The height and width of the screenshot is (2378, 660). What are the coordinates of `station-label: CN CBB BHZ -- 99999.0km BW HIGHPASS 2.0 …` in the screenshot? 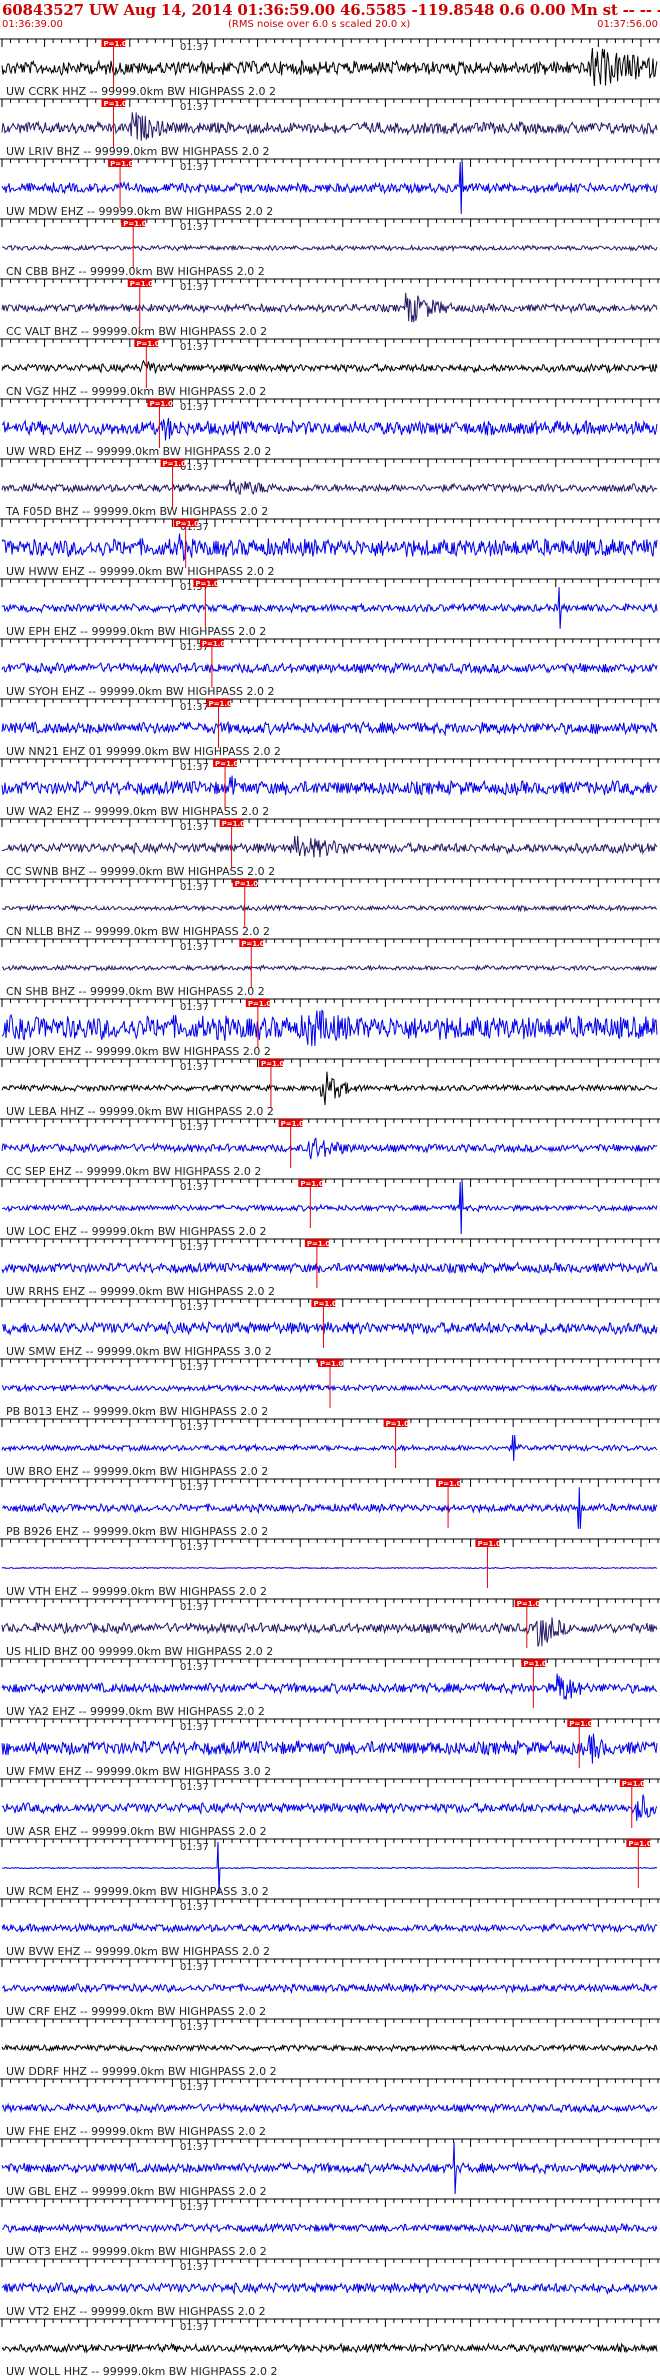 It's located at (135, 271).